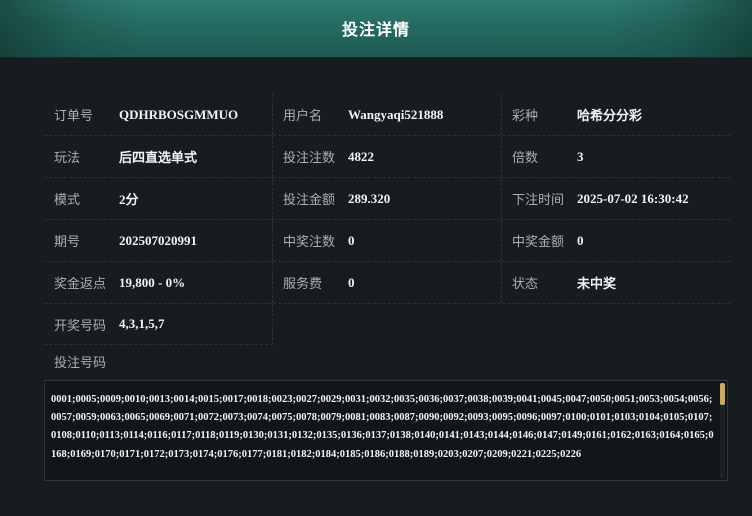 Image resolution: width=752 pixels, height=516 pixels. Describe the element at coordinates (80, 284) in the screenshot. I see `rebate-label: 奖金返点` at that location.